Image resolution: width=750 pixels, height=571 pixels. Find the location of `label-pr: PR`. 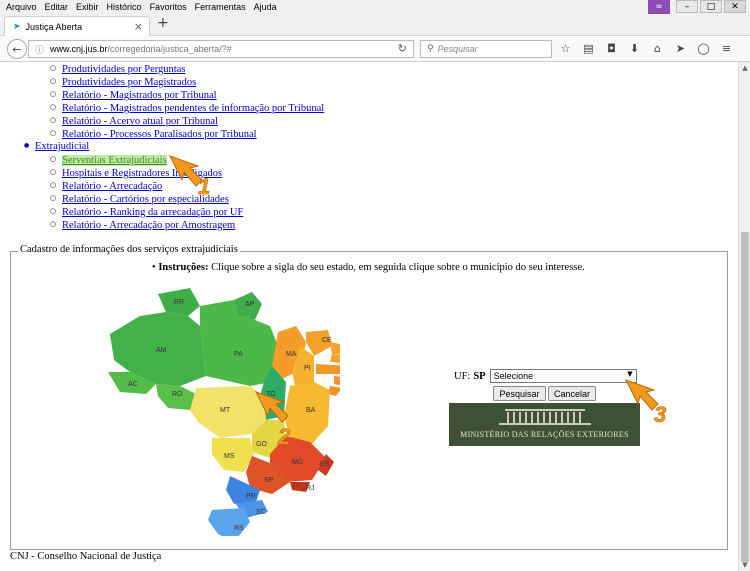

label-pr: PR is located at coordinates (251, 496).